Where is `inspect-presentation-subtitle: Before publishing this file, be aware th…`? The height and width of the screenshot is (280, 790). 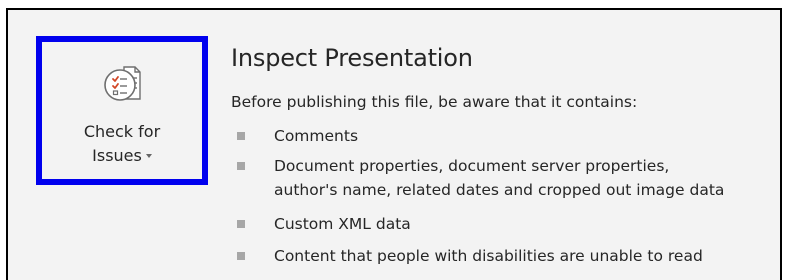
inspect-presentation-subtitle: Before publishing this file, be aware th… is located at coordinates (434, 102).